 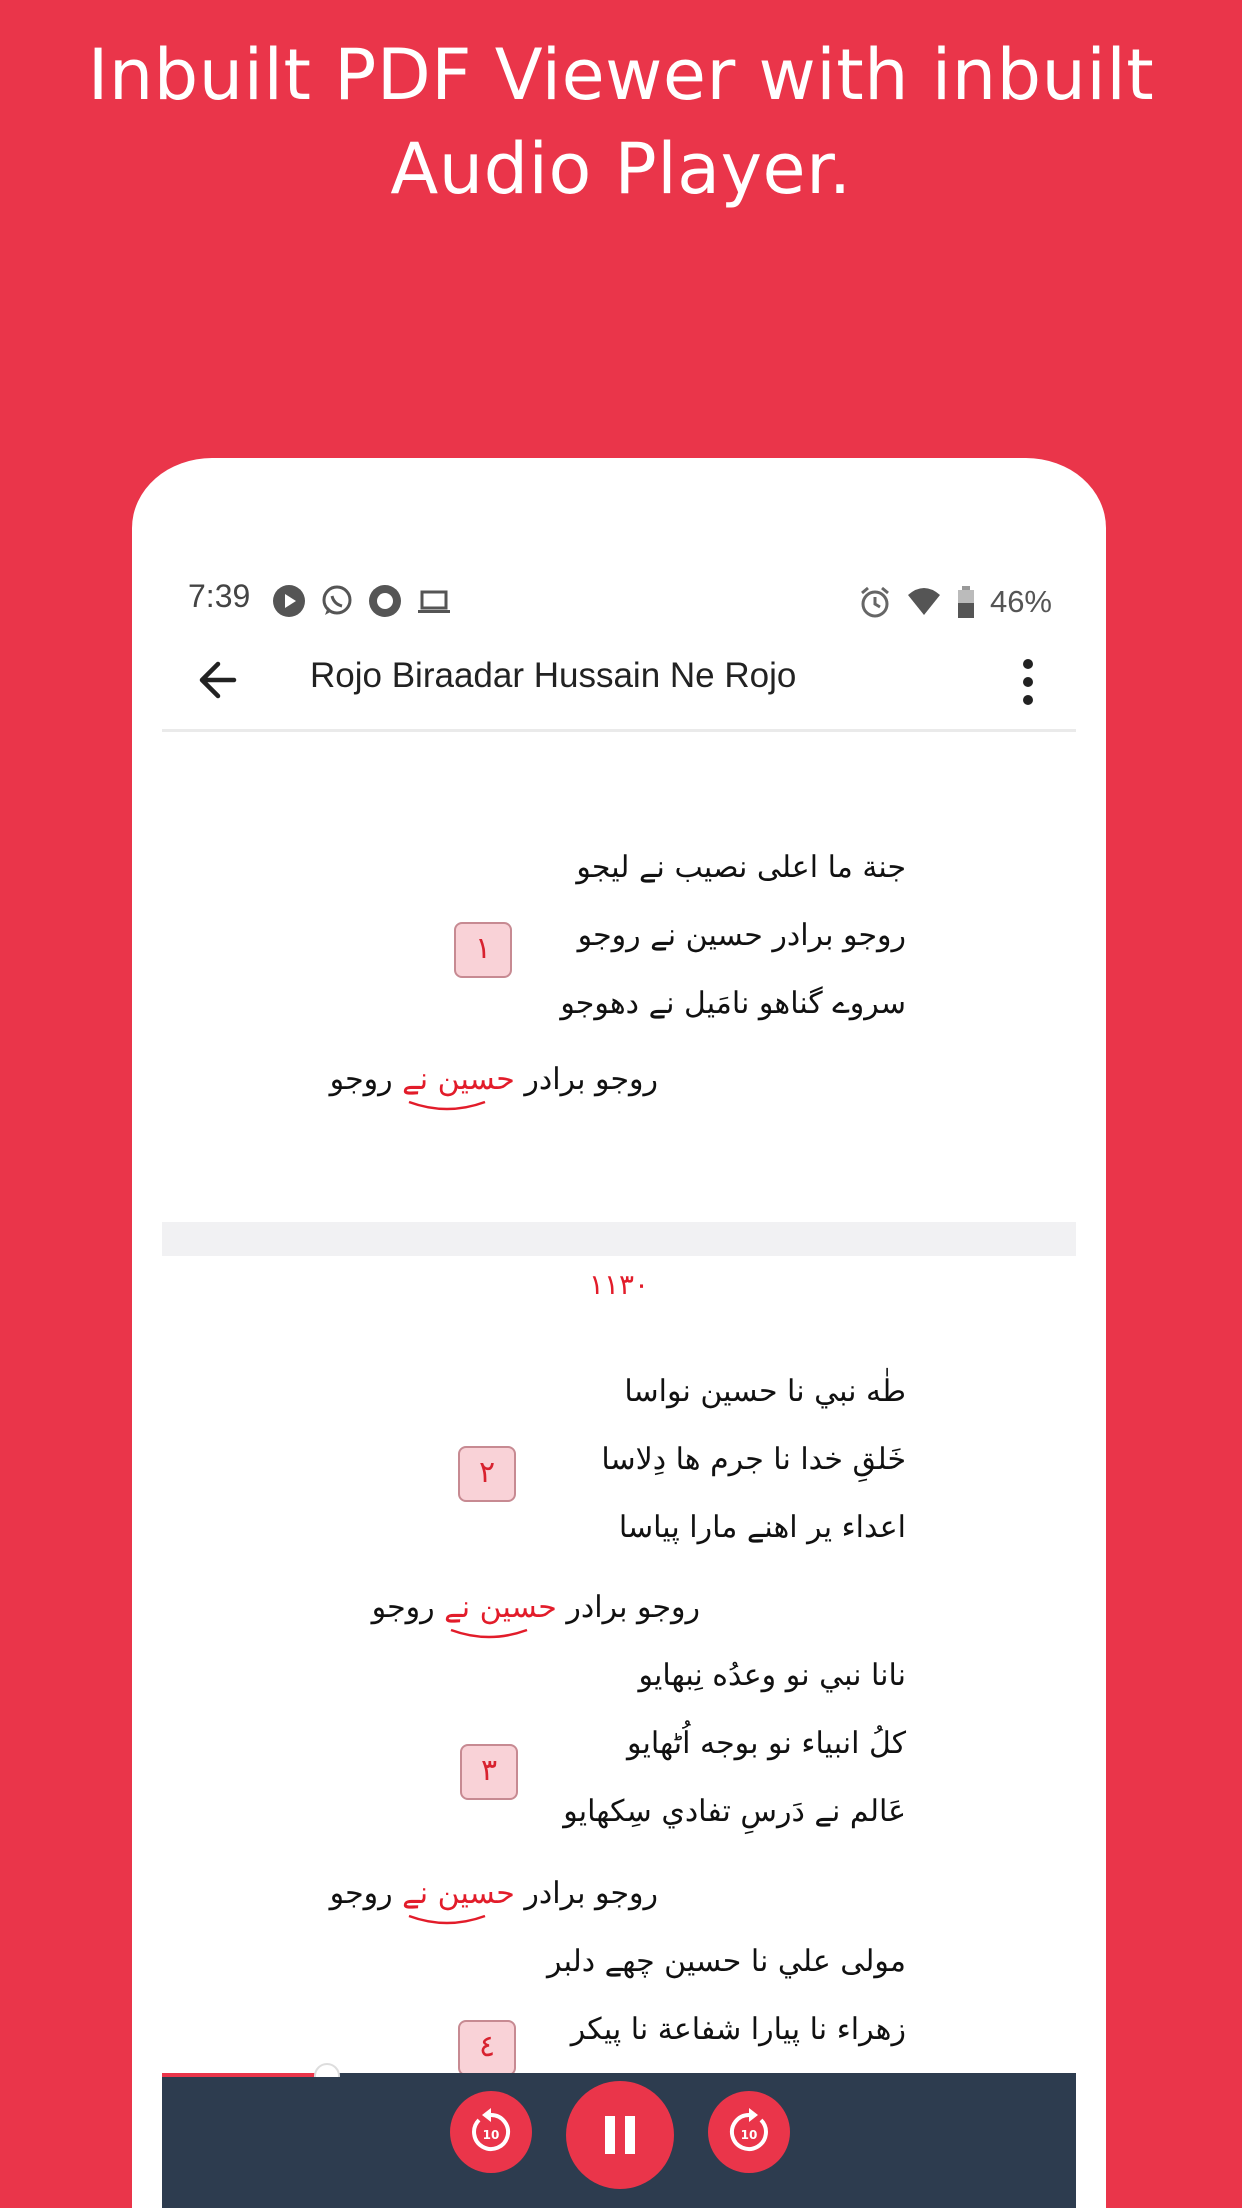 I want to click on verse-line: زهراء نا پيارا شفاعة نا پيكر, so click(x=738, y=2029).